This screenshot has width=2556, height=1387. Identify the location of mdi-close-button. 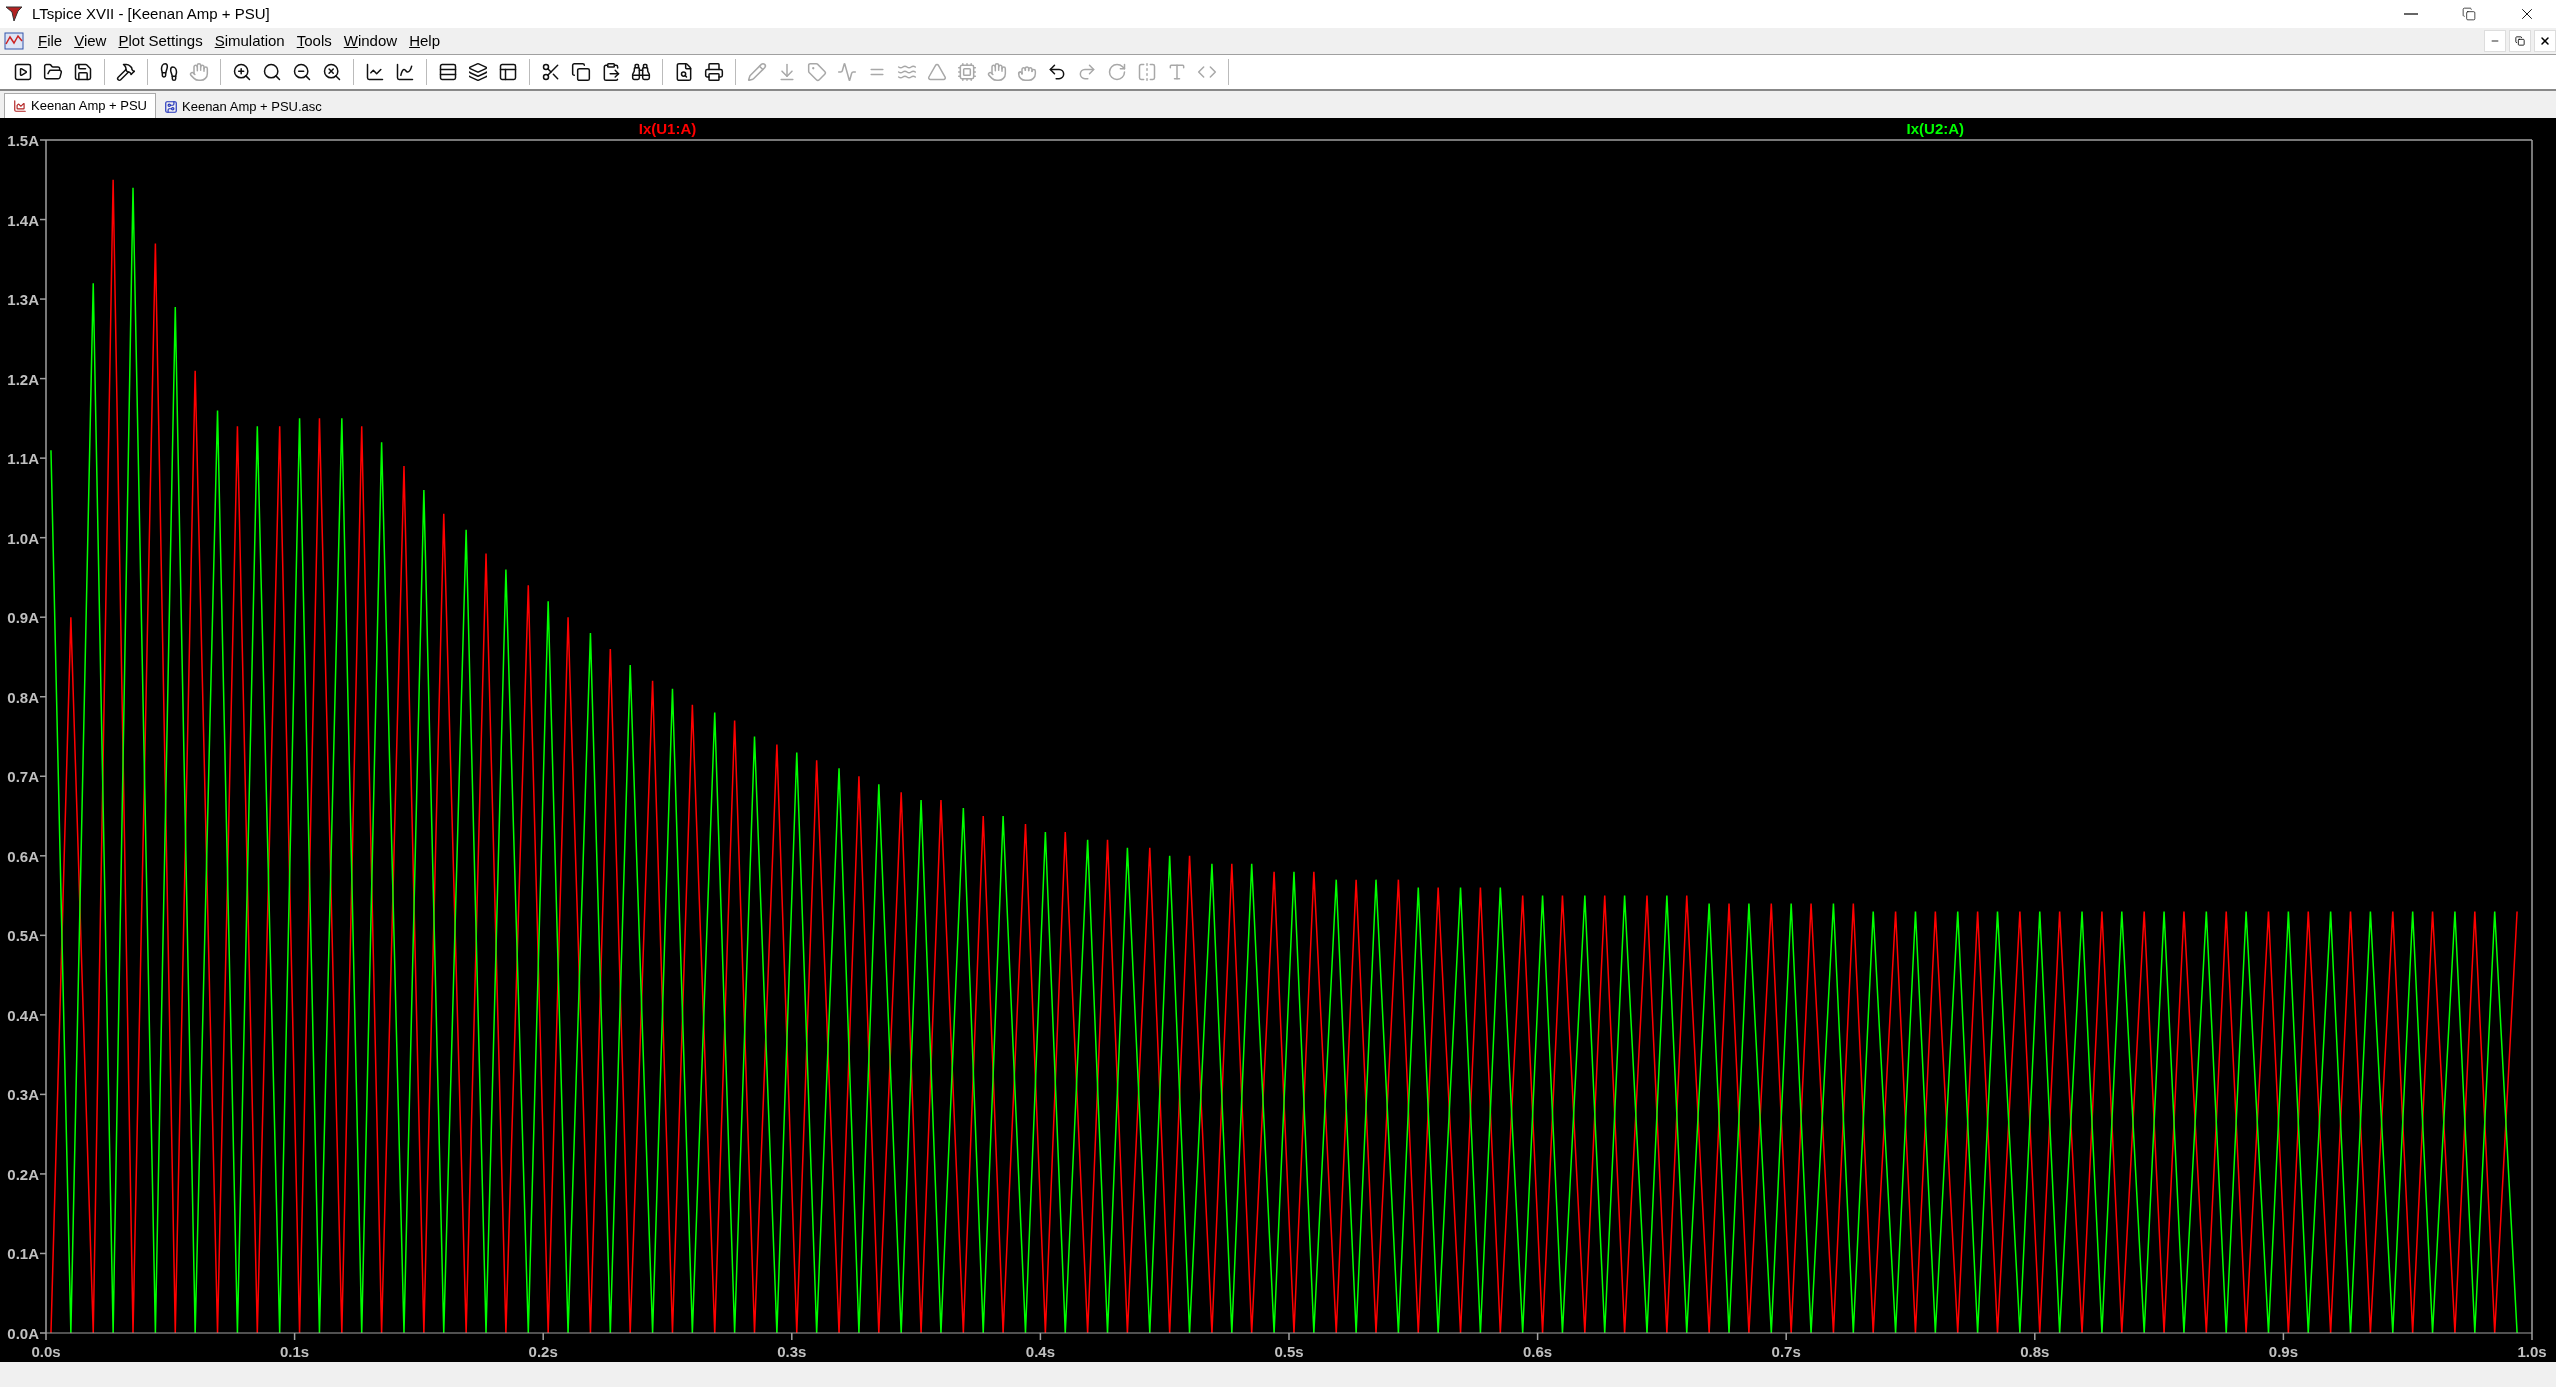
(2545, 41).